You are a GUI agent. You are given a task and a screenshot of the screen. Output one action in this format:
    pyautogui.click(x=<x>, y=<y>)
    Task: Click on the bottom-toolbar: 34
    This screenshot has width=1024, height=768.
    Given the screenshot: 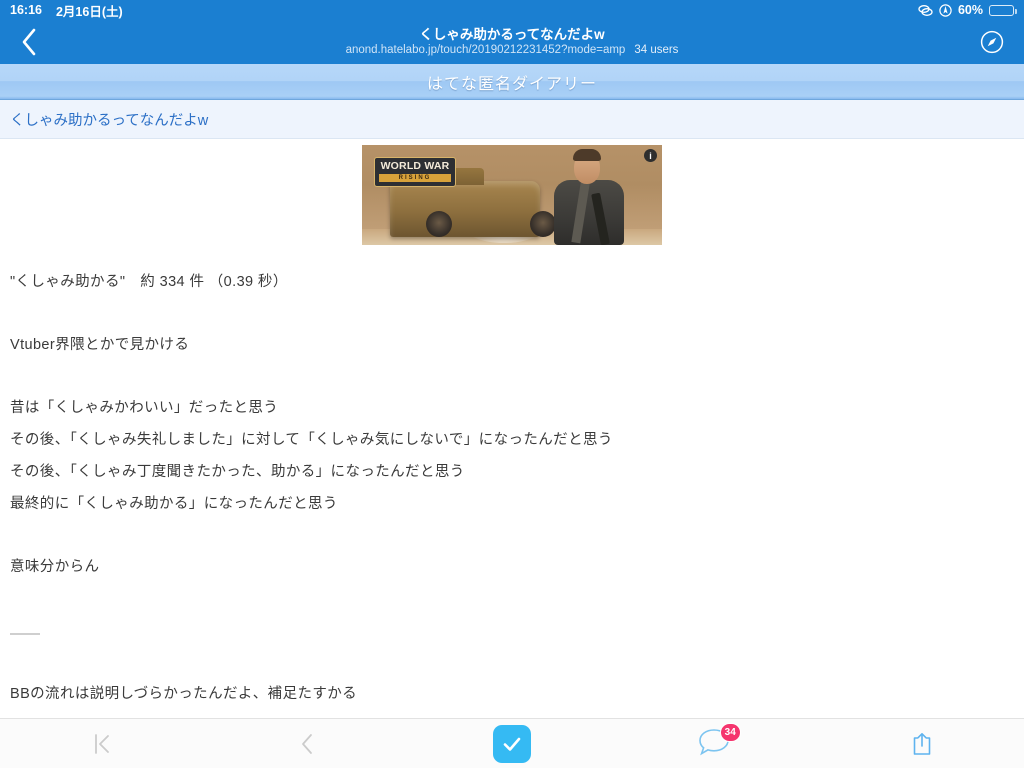 What is the action you would take?
    pyautogui.click(x=512, y=743)
    